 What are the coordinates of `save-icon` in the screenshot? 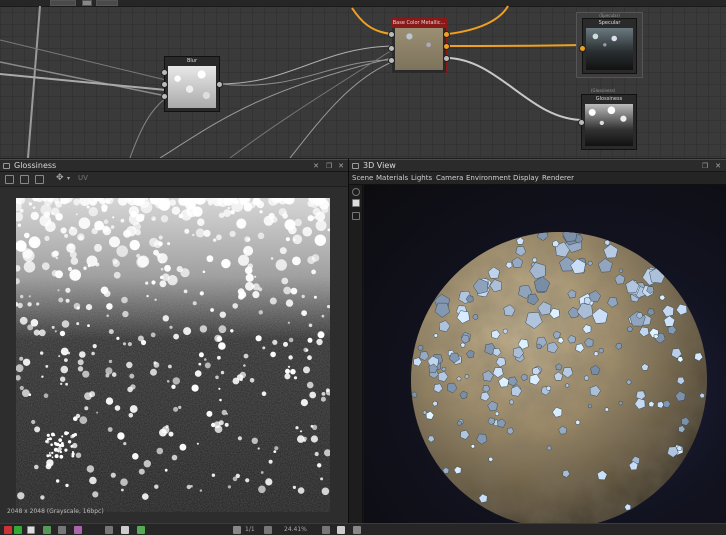 It's located at (39, 179).